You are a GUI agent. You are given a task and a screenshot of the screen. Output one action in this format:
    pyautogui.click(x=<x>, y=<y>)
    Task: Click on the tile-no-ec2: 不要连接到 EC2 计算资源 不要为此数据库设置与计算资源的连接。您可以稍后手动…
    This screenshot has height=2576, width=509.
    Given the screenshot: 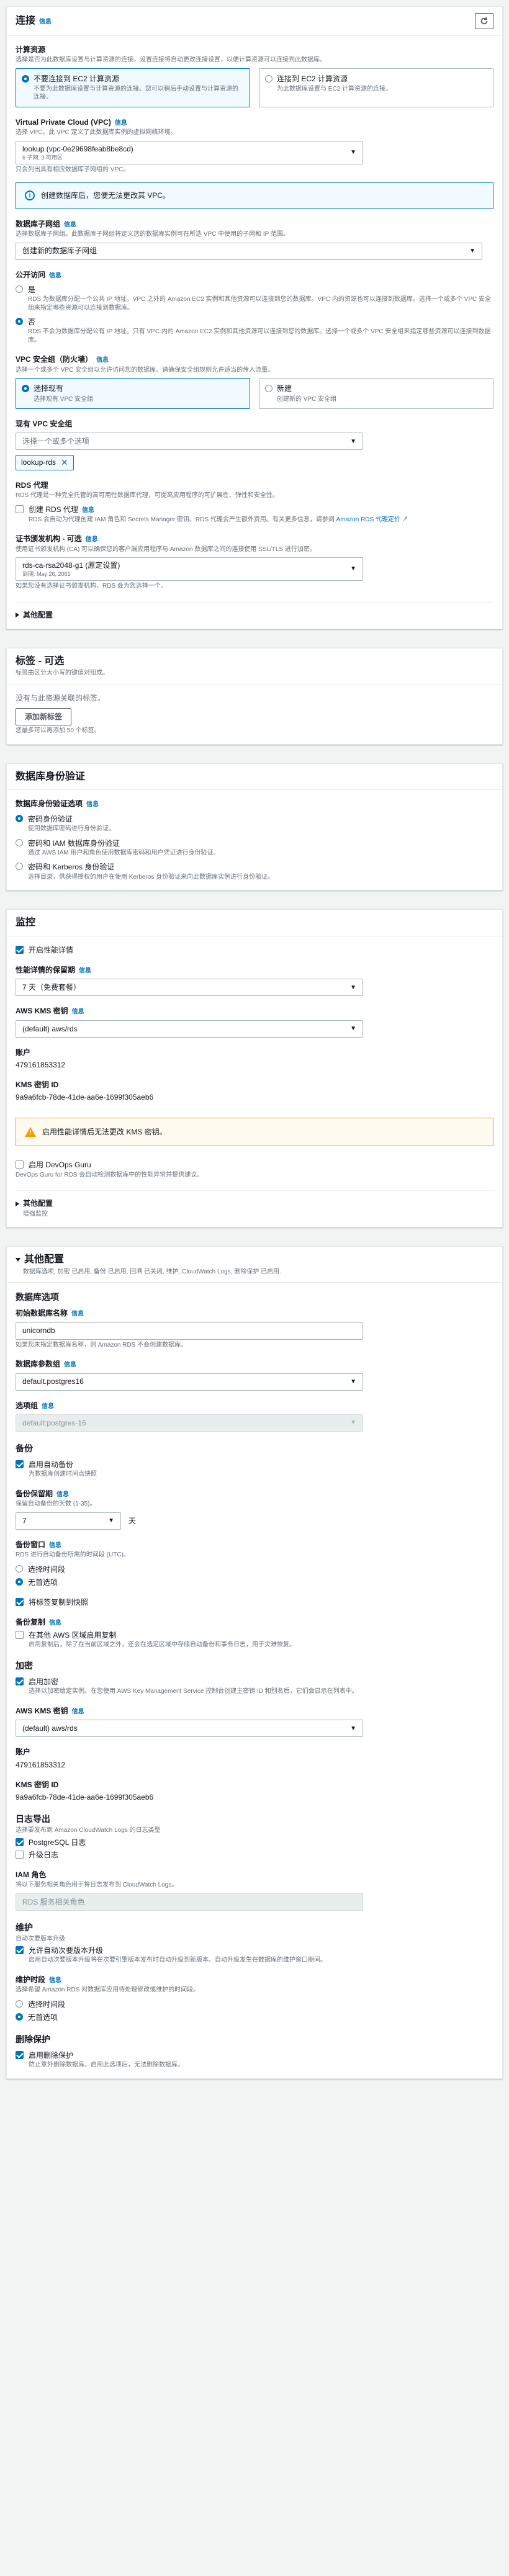 What is the action you would take?
    pyautogui.click(x=133, y=88)
    